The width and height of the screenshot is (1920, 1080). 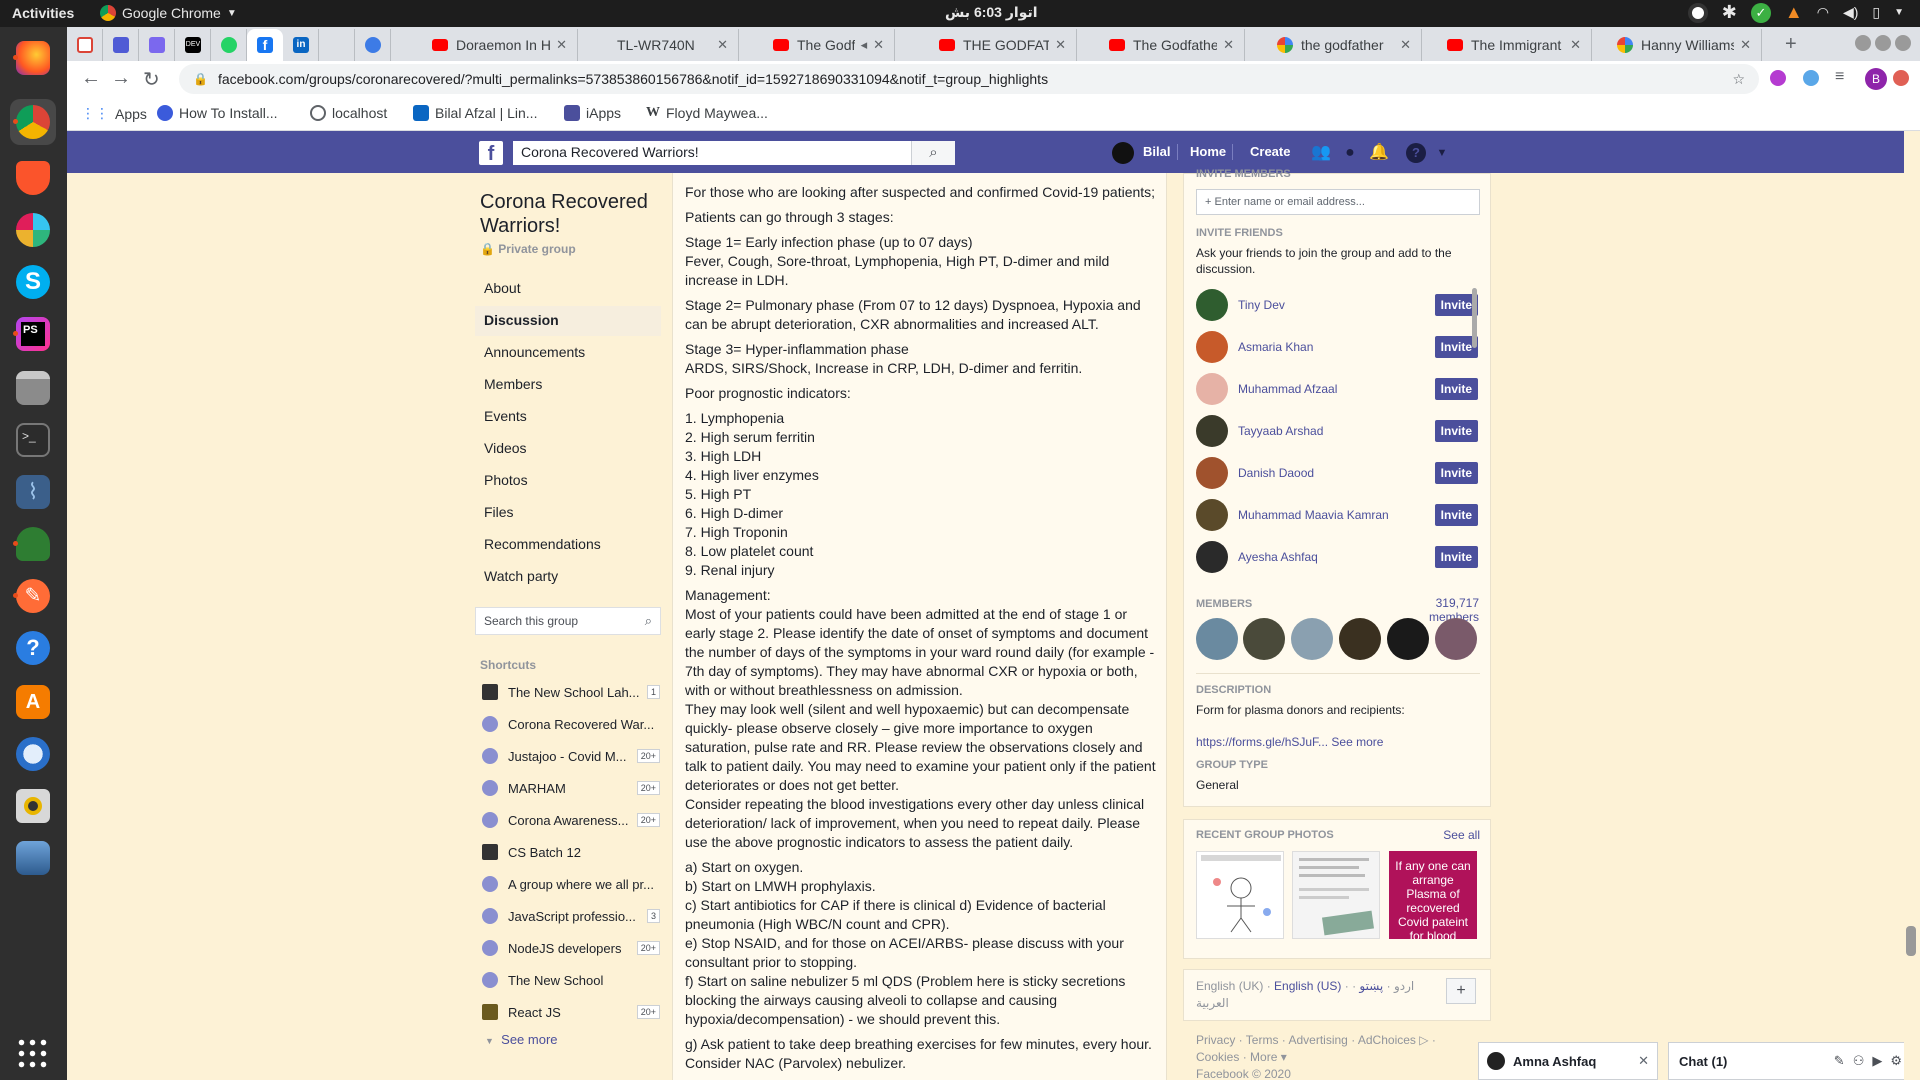 I want to click on app-menu: Google Chrome ▼, so click(x=168, y=13).